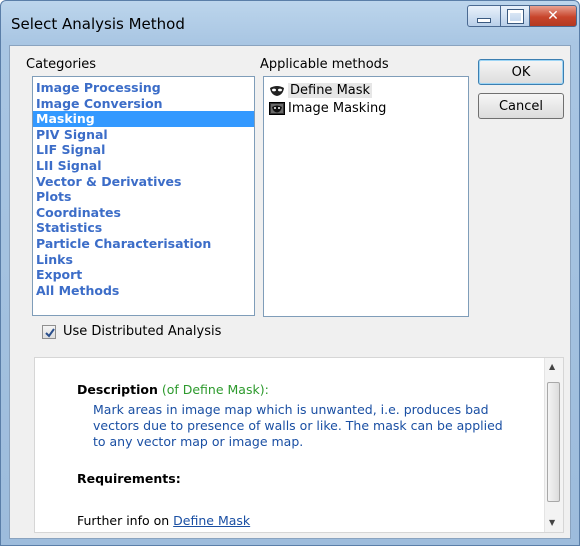 This screenshot has height=546, width=580. I want to click on method-item-define-mask: Define Mask, so click(366, 91).